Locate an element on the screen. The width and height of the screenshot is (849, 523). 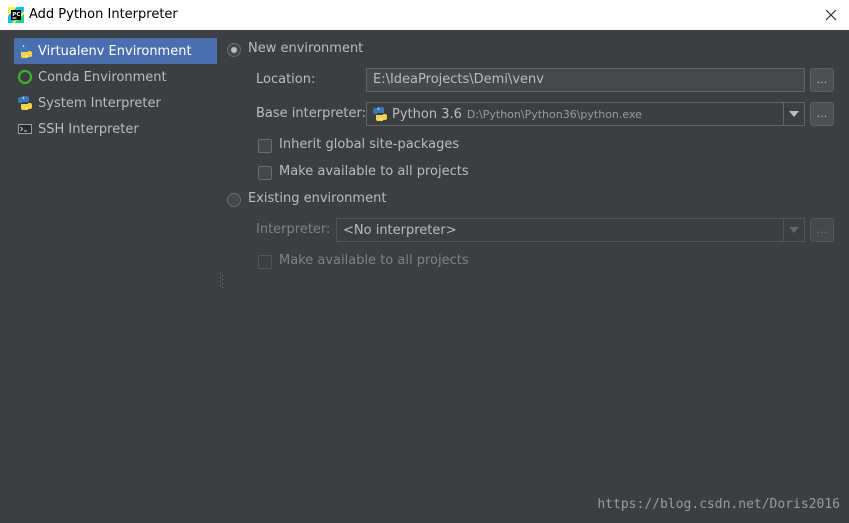
conda-icon is located at coordinates (25, 77).